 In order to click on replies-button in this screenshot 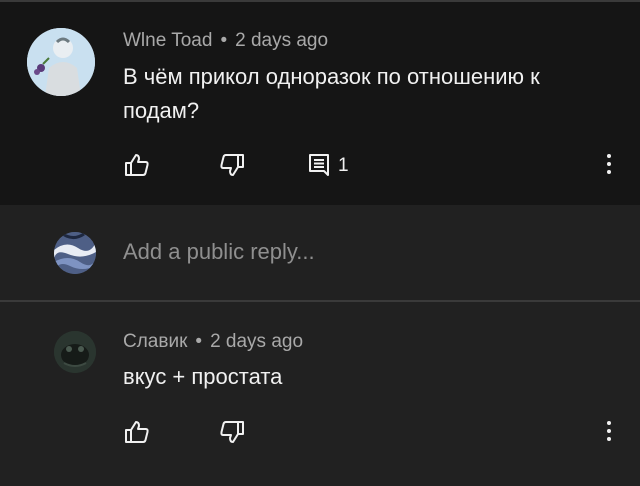, I will do `click(320, 165)`.